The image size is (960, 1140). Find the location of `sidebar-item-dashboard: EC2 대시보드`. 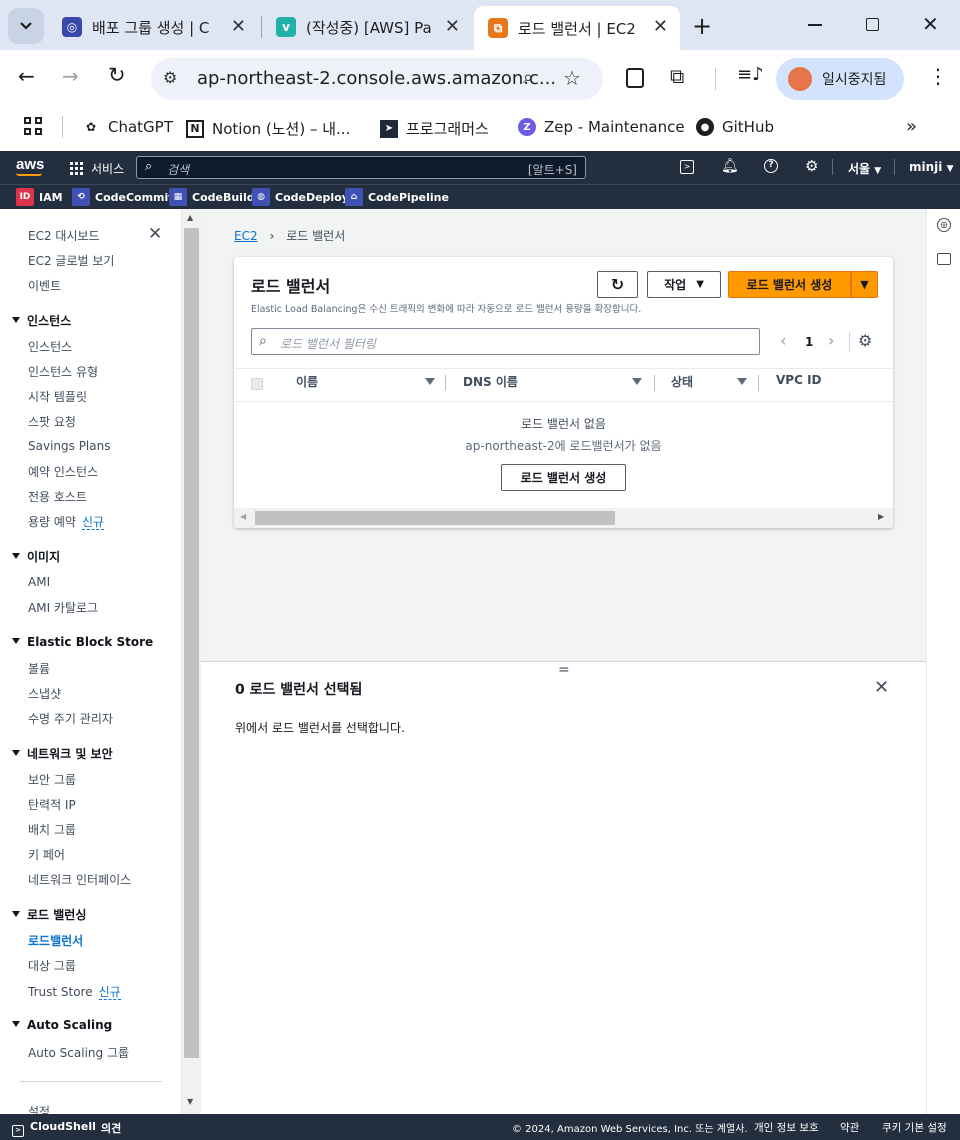

sidebar-item-dashboard: EC2 대시보드 is located at coordinates (64, 235).